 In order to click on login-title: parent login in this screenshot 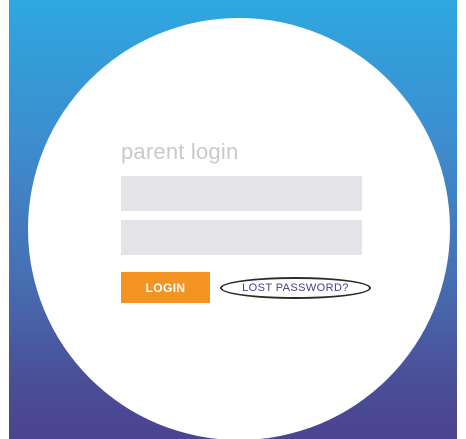, I will do `click(180, 151)`.